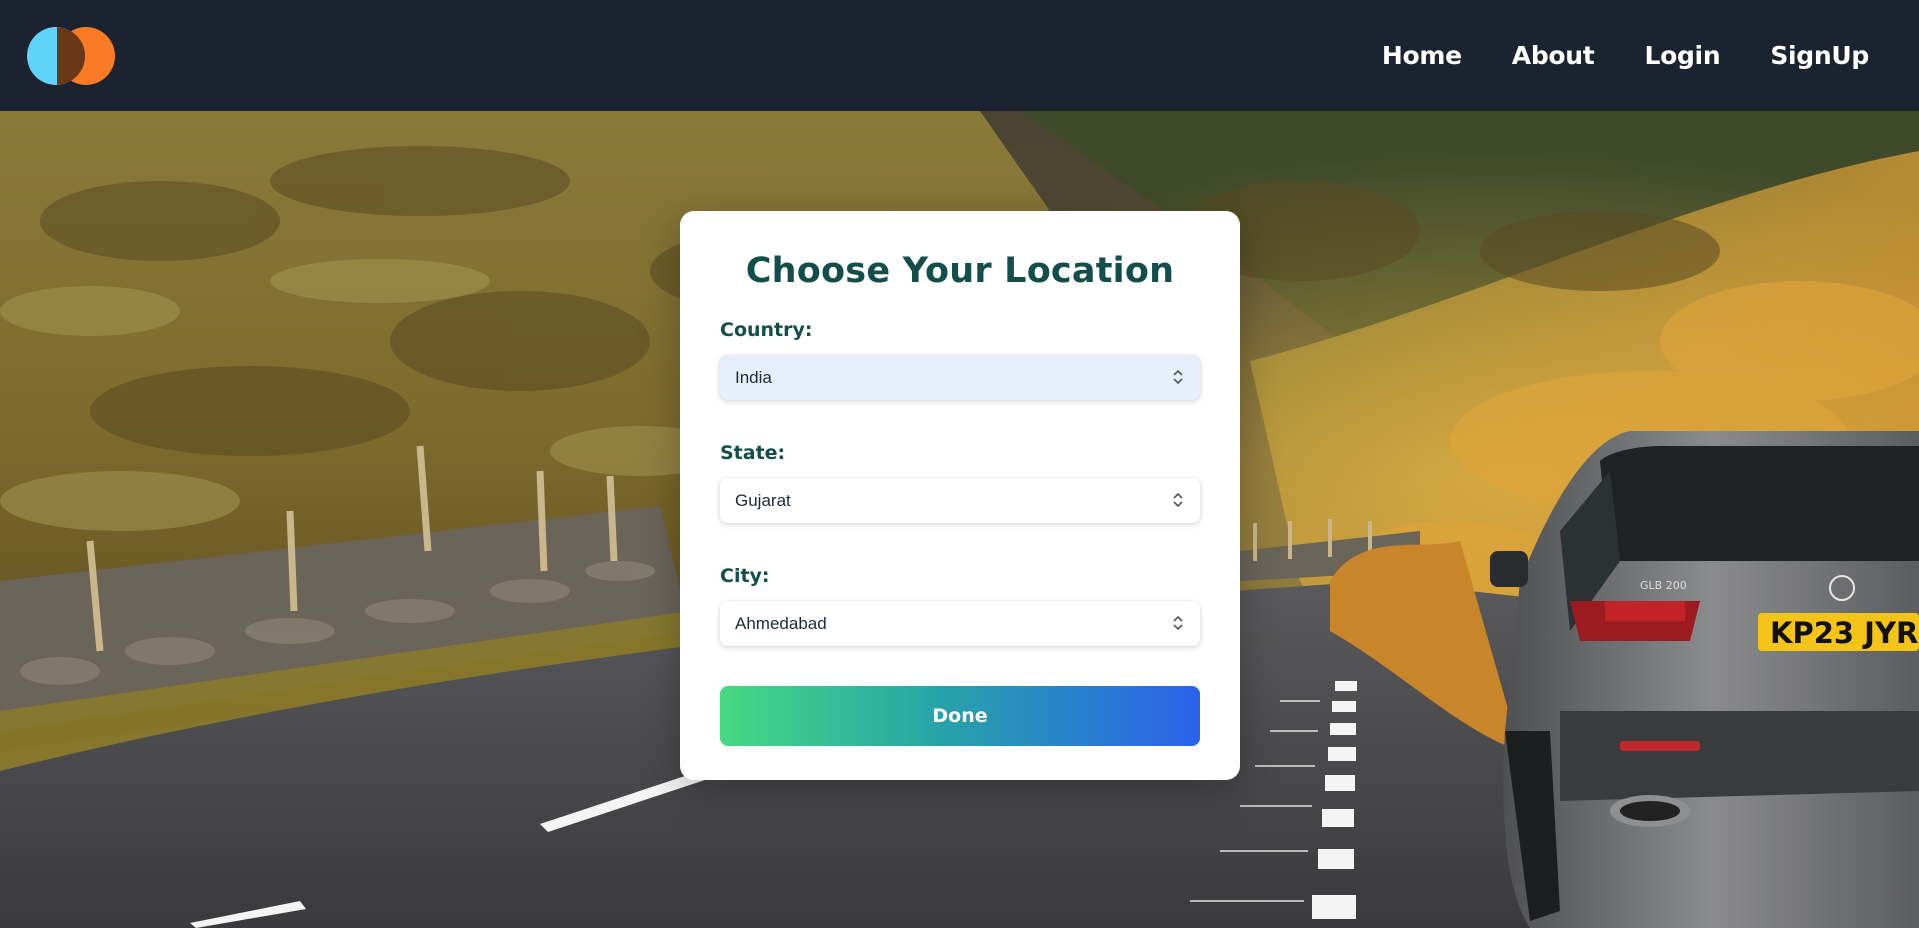 The height and width of the screenshot is (928, 1919). Describe the element at coordinates (1625, 55) in the screenshot. I see `nav-links: Home About Login SignUp` at that location.